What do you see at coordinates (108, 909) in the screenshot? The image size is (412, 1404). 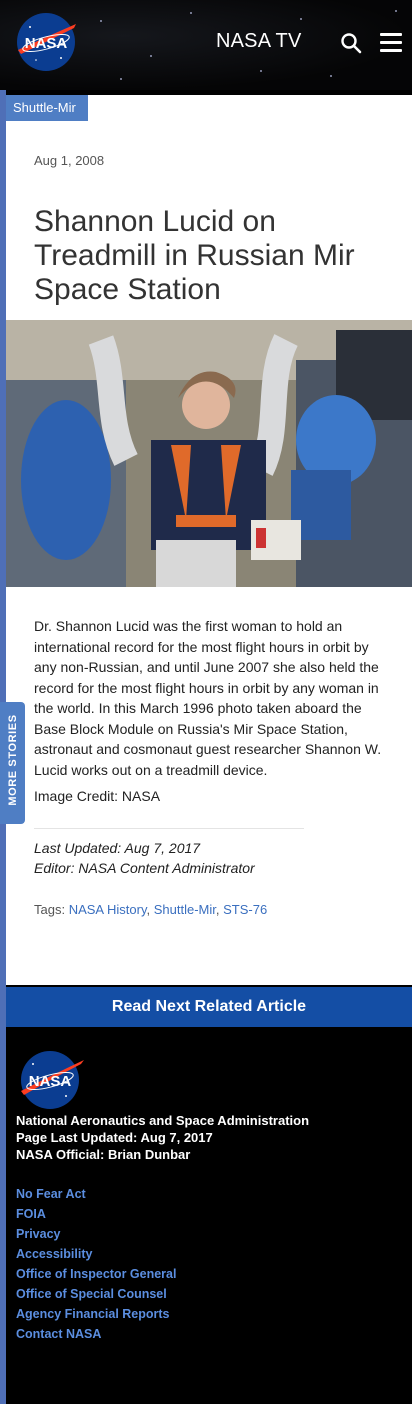 I see `tag-link-nasa-history: NASA History` at bounding box center [108, 909].